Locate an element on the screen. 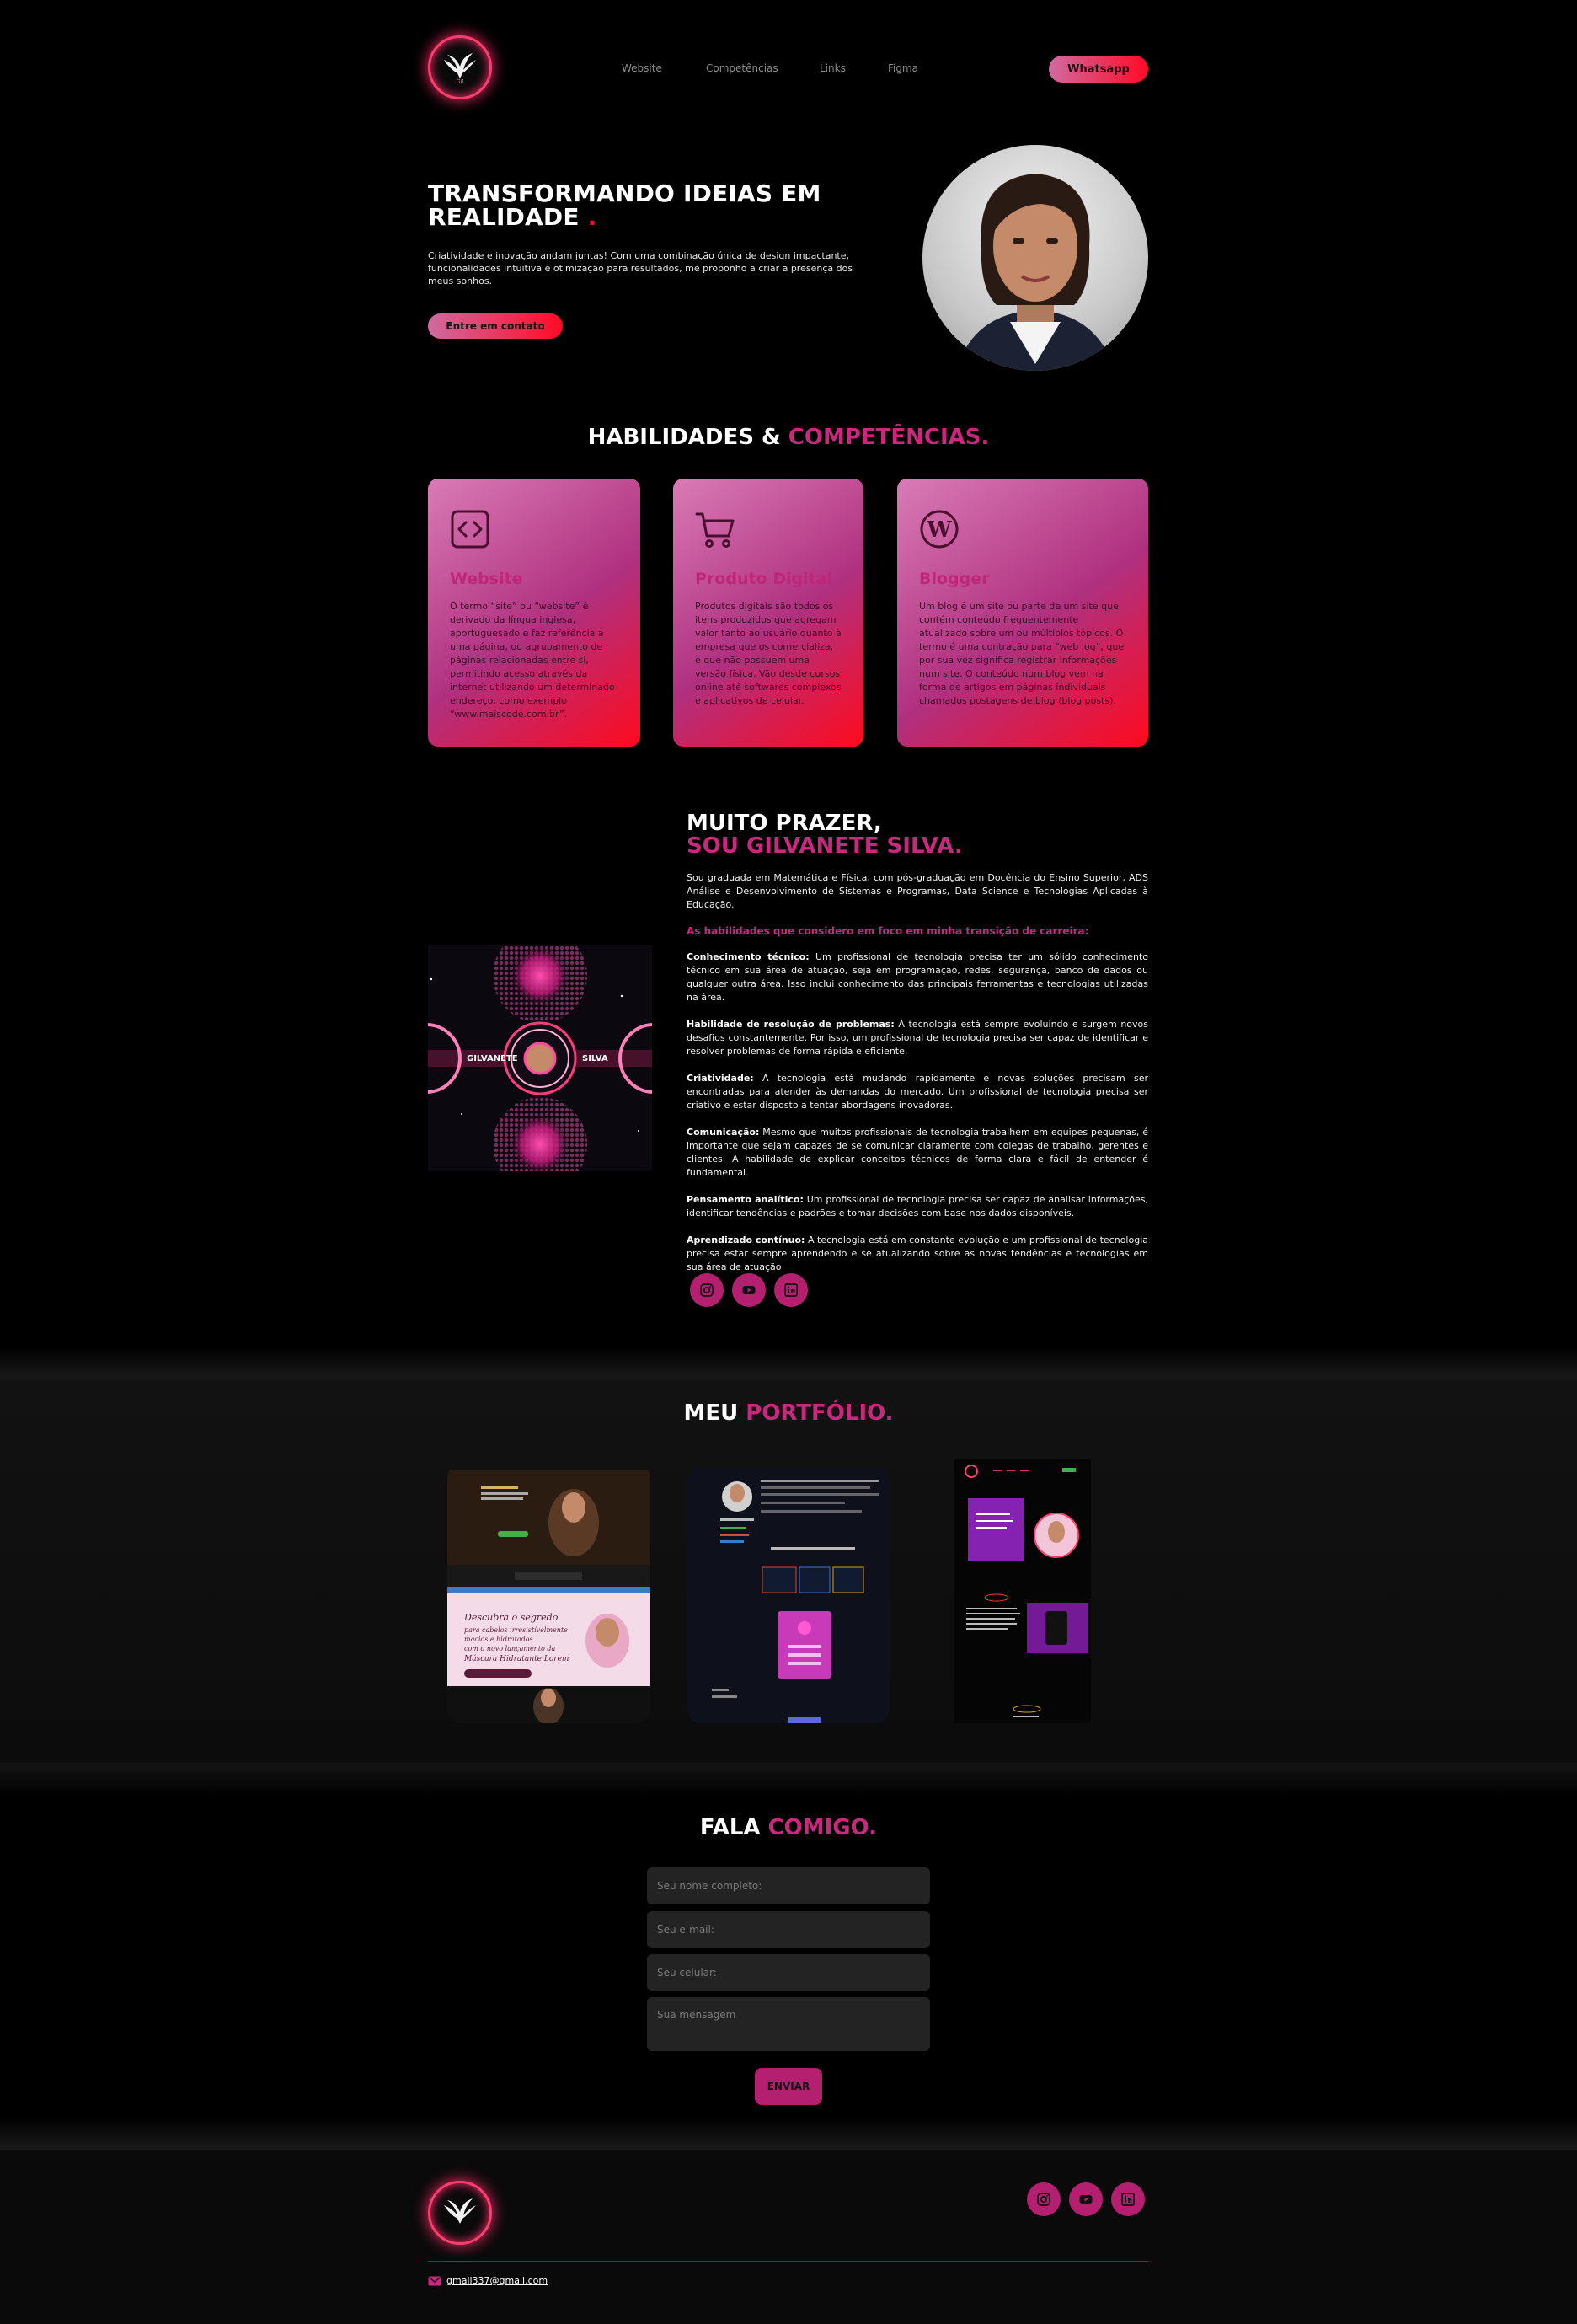 The height and width of the screenshot is (2324, 1577). nav-links: Links is located at coordinates (833, 68).